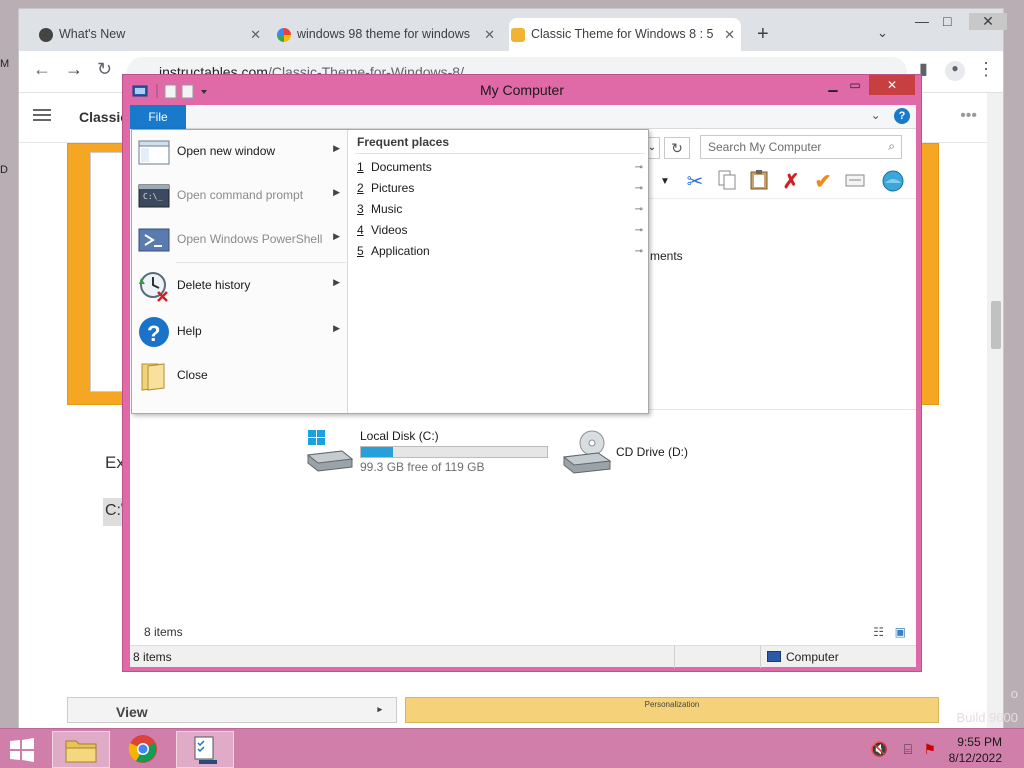 The width and height of the screenshot is (1024, 768). What do you see at coordinates (665, 182) in the screenshot?
I see `dropdown-arrow-icon: ▼` at bounding box center [665, 182].